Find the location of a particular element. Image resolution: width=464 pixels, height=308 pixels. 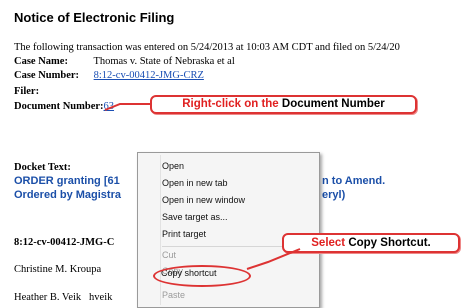

case-number-label: Case Number: is located at coordinates (47, 75).